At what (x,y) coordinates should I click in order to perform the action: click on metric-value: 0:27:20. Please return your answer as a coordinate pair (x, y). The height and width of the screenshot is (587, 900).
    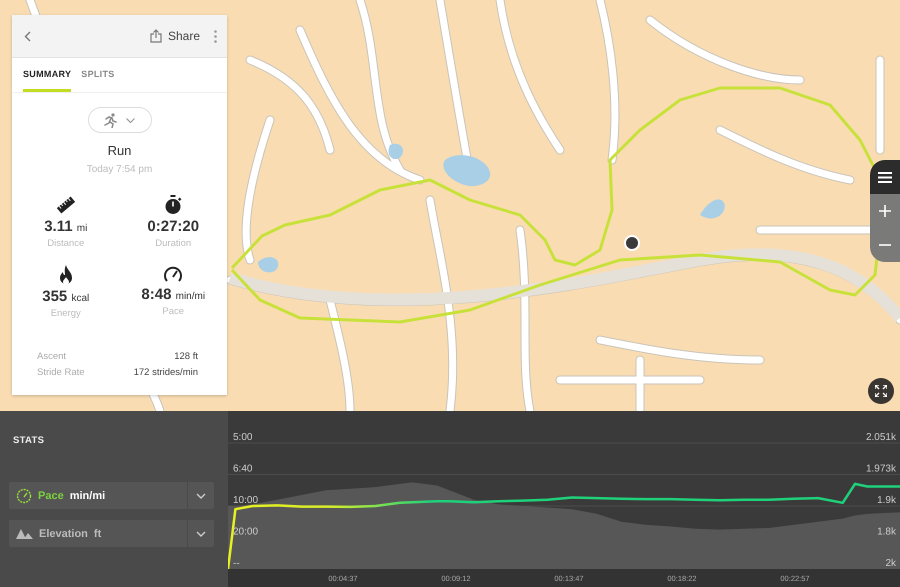
    Looking at the image, I should click on (173, 226).